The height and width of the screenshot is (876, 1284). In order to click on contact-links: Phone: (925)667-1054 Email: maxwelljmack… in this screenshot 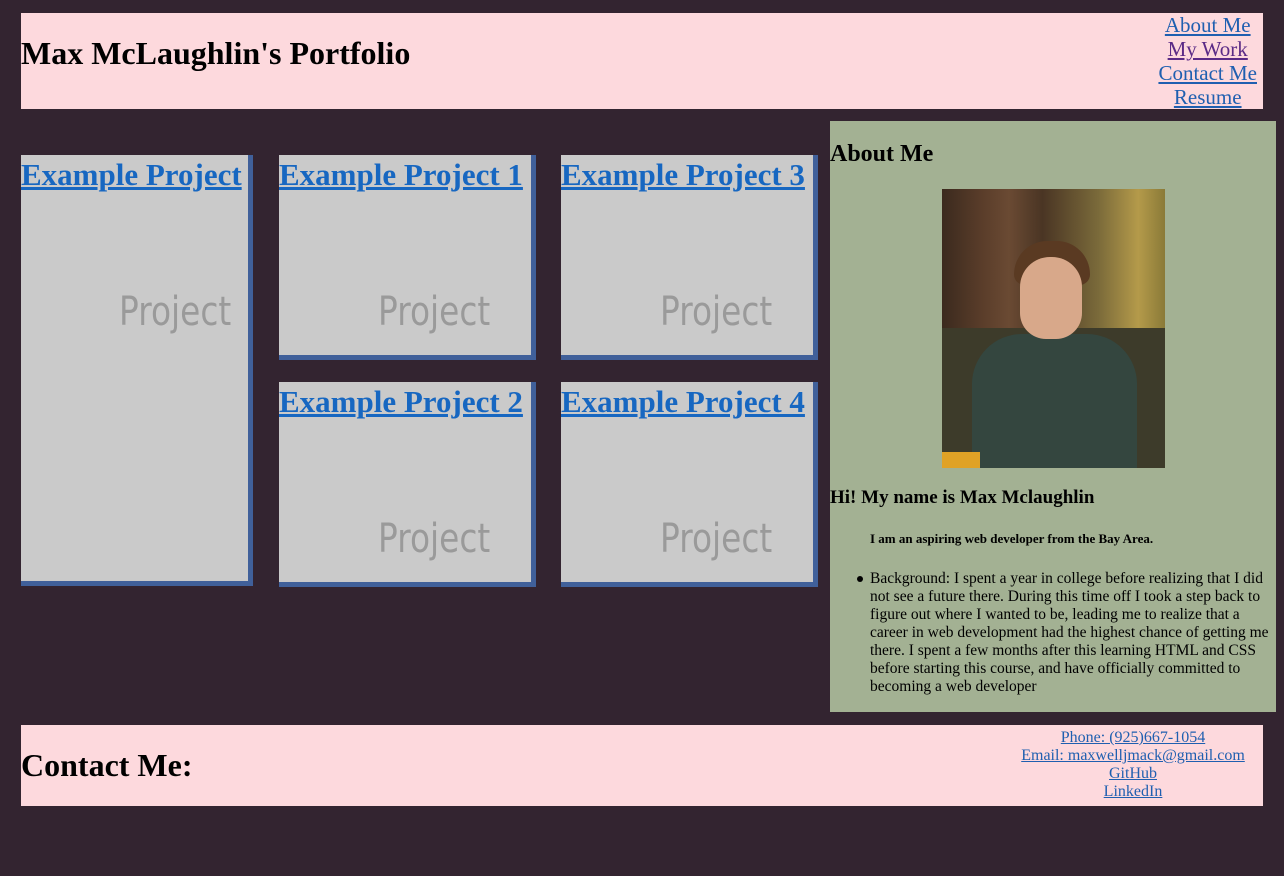, I will do `click(1133, 765)`.